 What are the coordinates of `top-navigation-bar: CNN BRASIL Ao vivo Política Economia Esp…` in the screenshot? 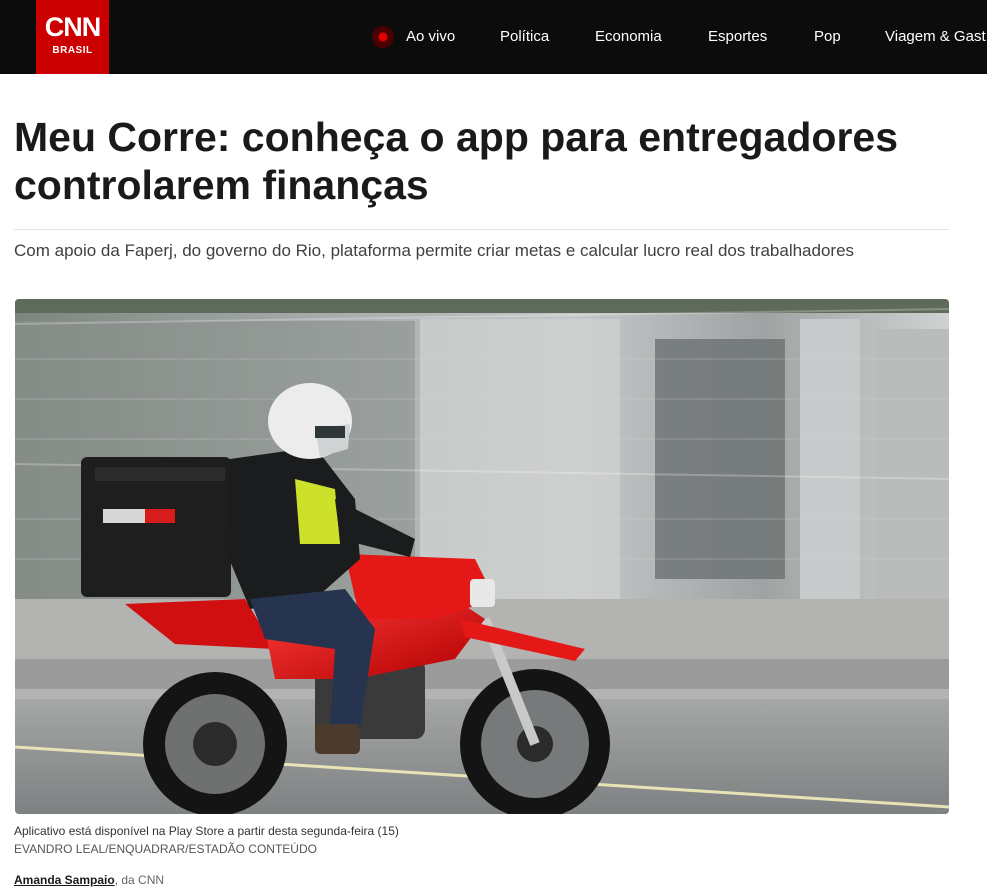 It's located at (493, 37).